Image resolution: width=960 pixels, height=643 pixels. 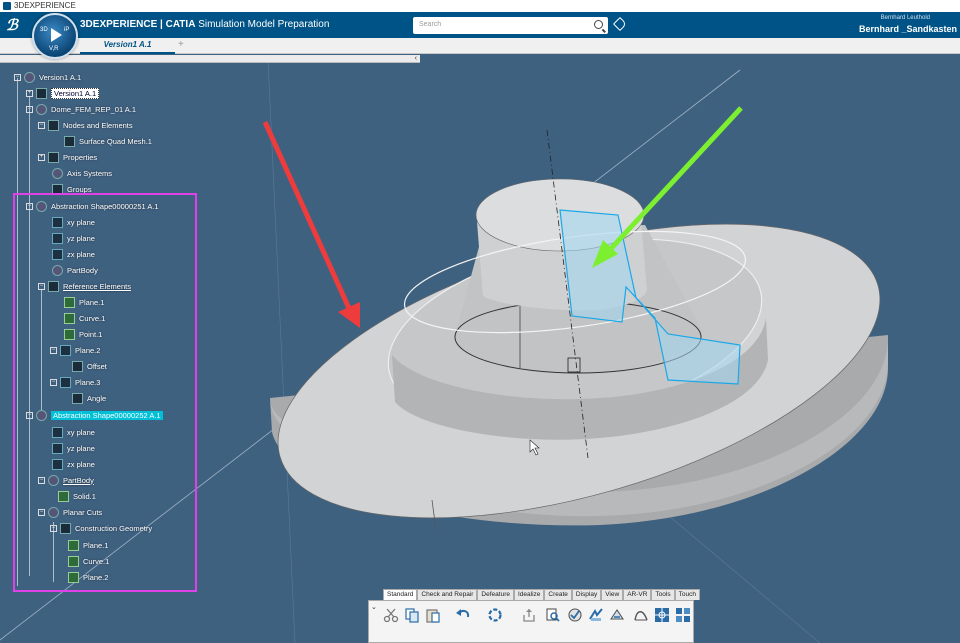 What do you see at coordinates (264, 24) in the screenshot?
I see `app-name: Simulation Model Preparation` at bounding box center [264, 24].